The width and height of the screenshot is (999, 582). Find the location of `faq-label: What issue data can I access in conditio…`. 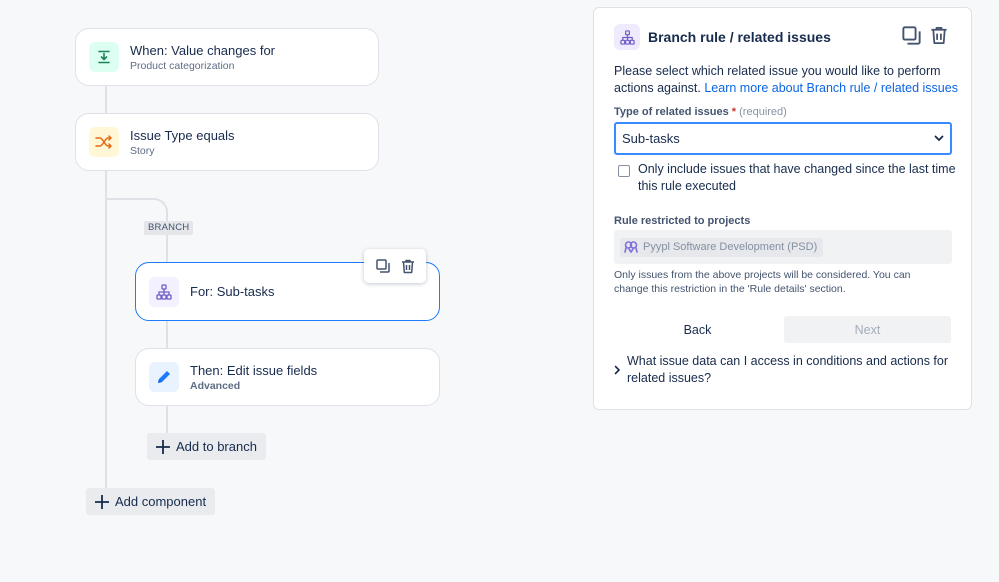

faq-label: What issue data can I access in conditio… is located at coordinates (788, 369).